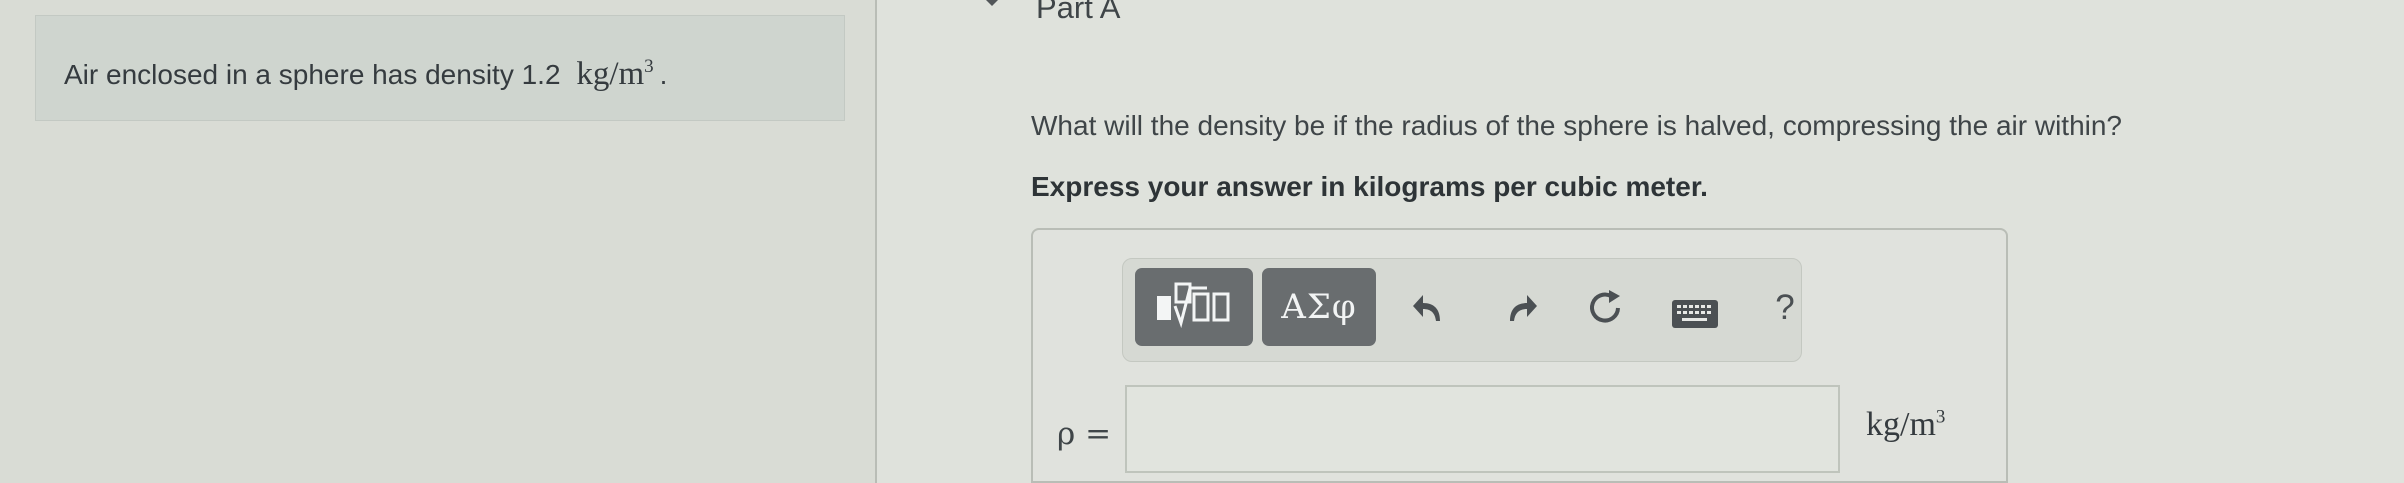 The image size is (2404, 483). Describe the element at coordinates (1906, 424) in the screenshot. I see `answer-unit: kg/m3` at that location.